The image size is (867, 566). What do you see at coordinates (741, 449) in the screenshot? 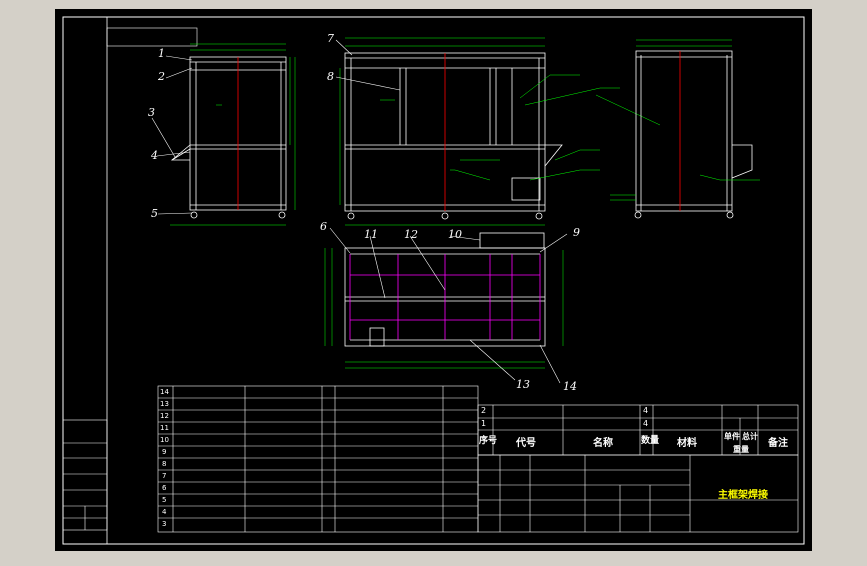
I see `bom-header-weight: 重量` at bounding box center [741, 449].